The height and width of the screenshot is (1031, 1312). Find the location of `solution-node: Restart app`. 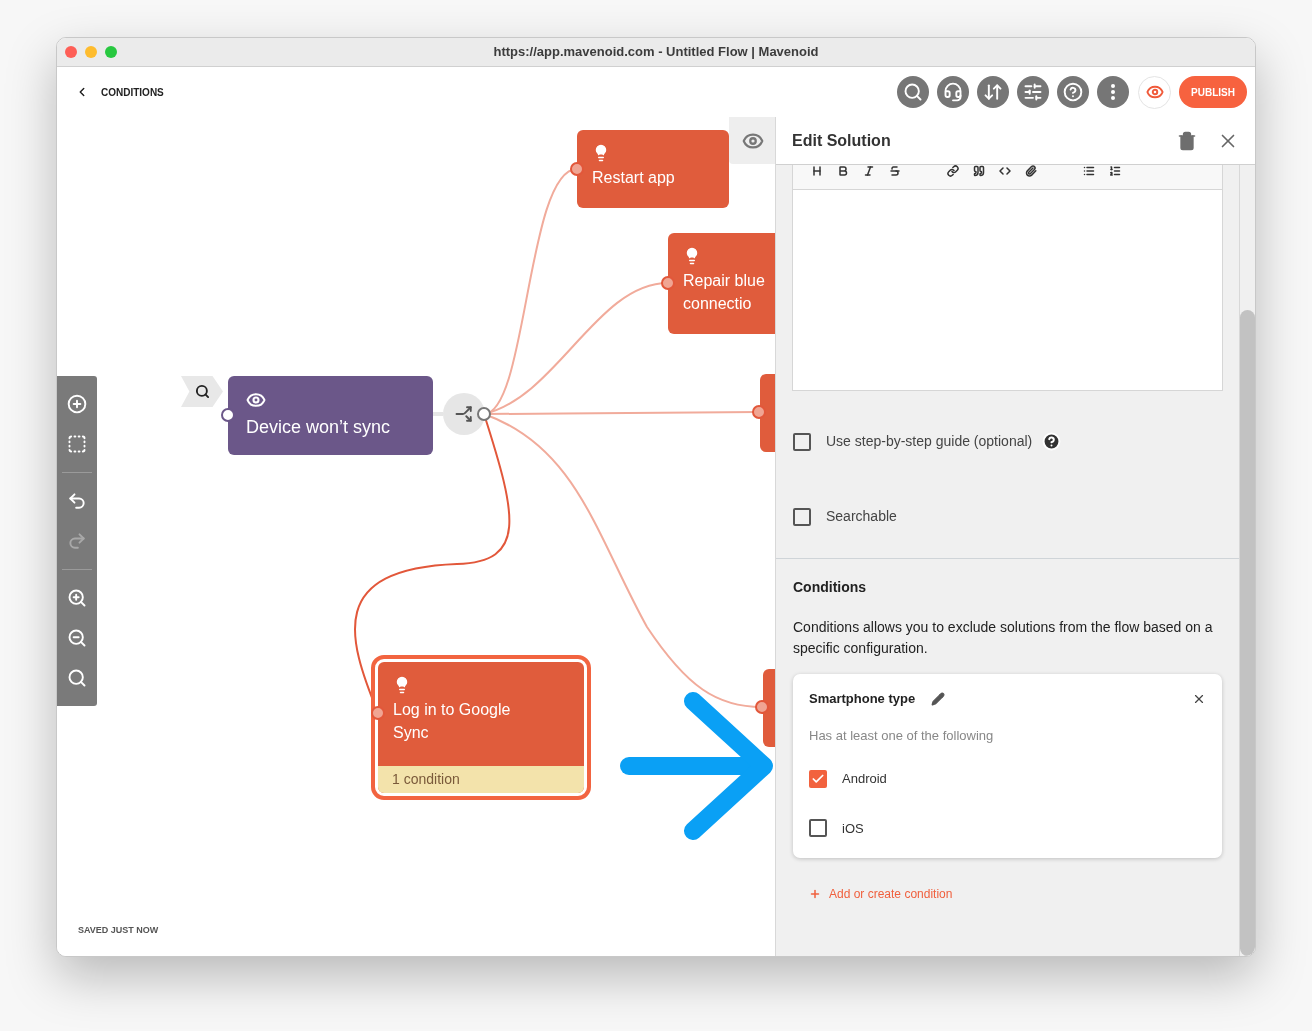

solution-node: Restart app is located at coordinates (653, 169).